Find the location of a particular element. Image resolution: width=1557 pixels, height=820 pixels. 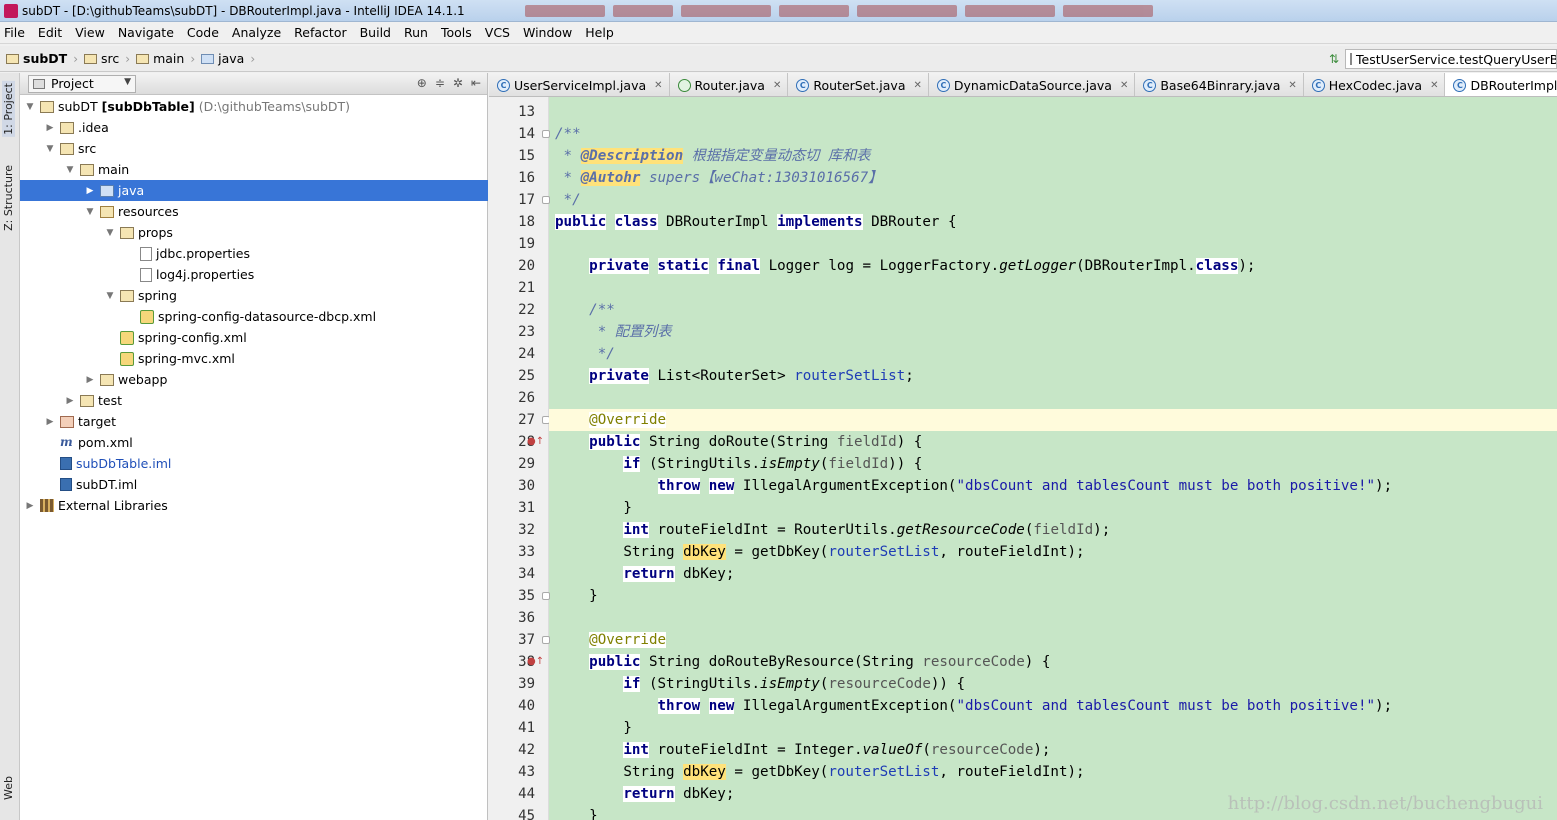

tree-item: ▶ java is located at coordinates (254, 190).